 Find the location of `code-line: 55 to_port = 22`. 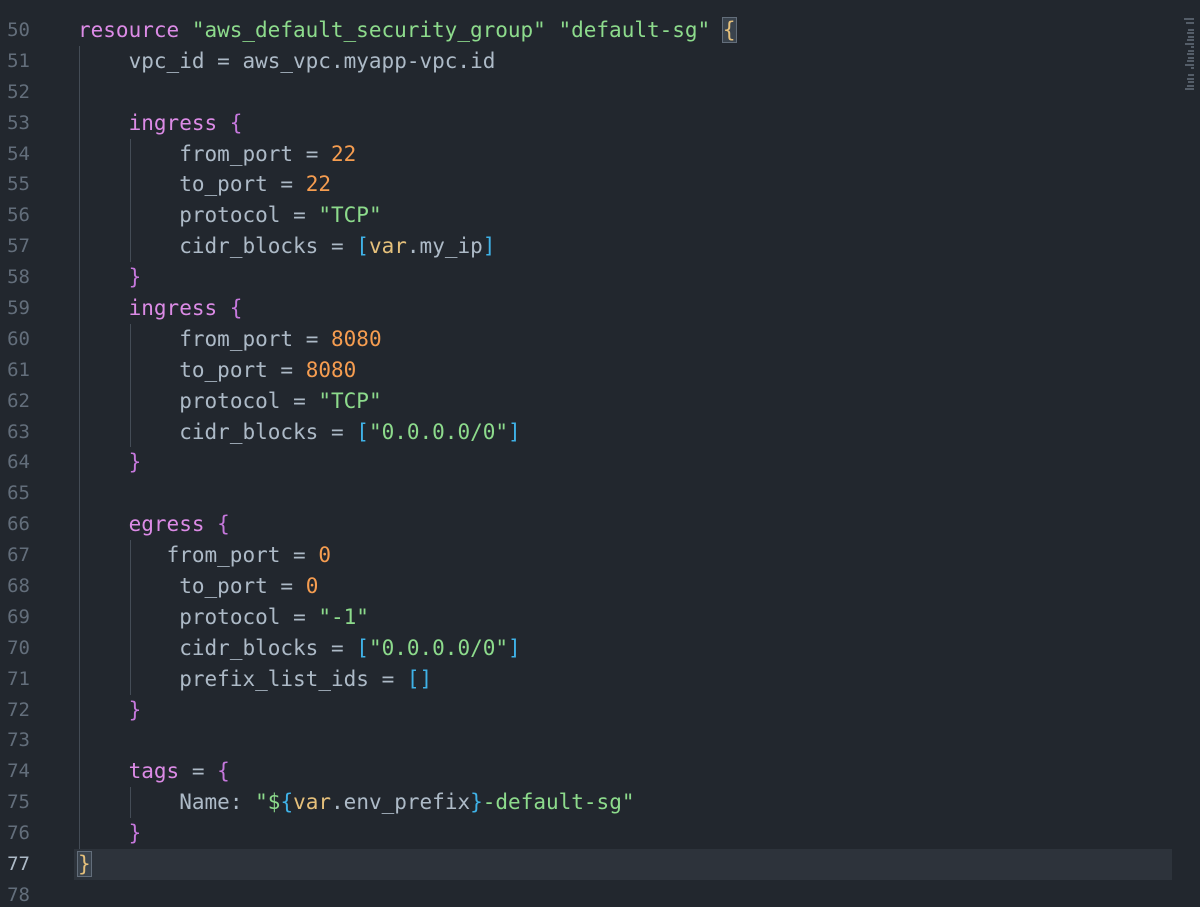

code-line: 55 to_port = 22 is located at coordinates (600, 185).